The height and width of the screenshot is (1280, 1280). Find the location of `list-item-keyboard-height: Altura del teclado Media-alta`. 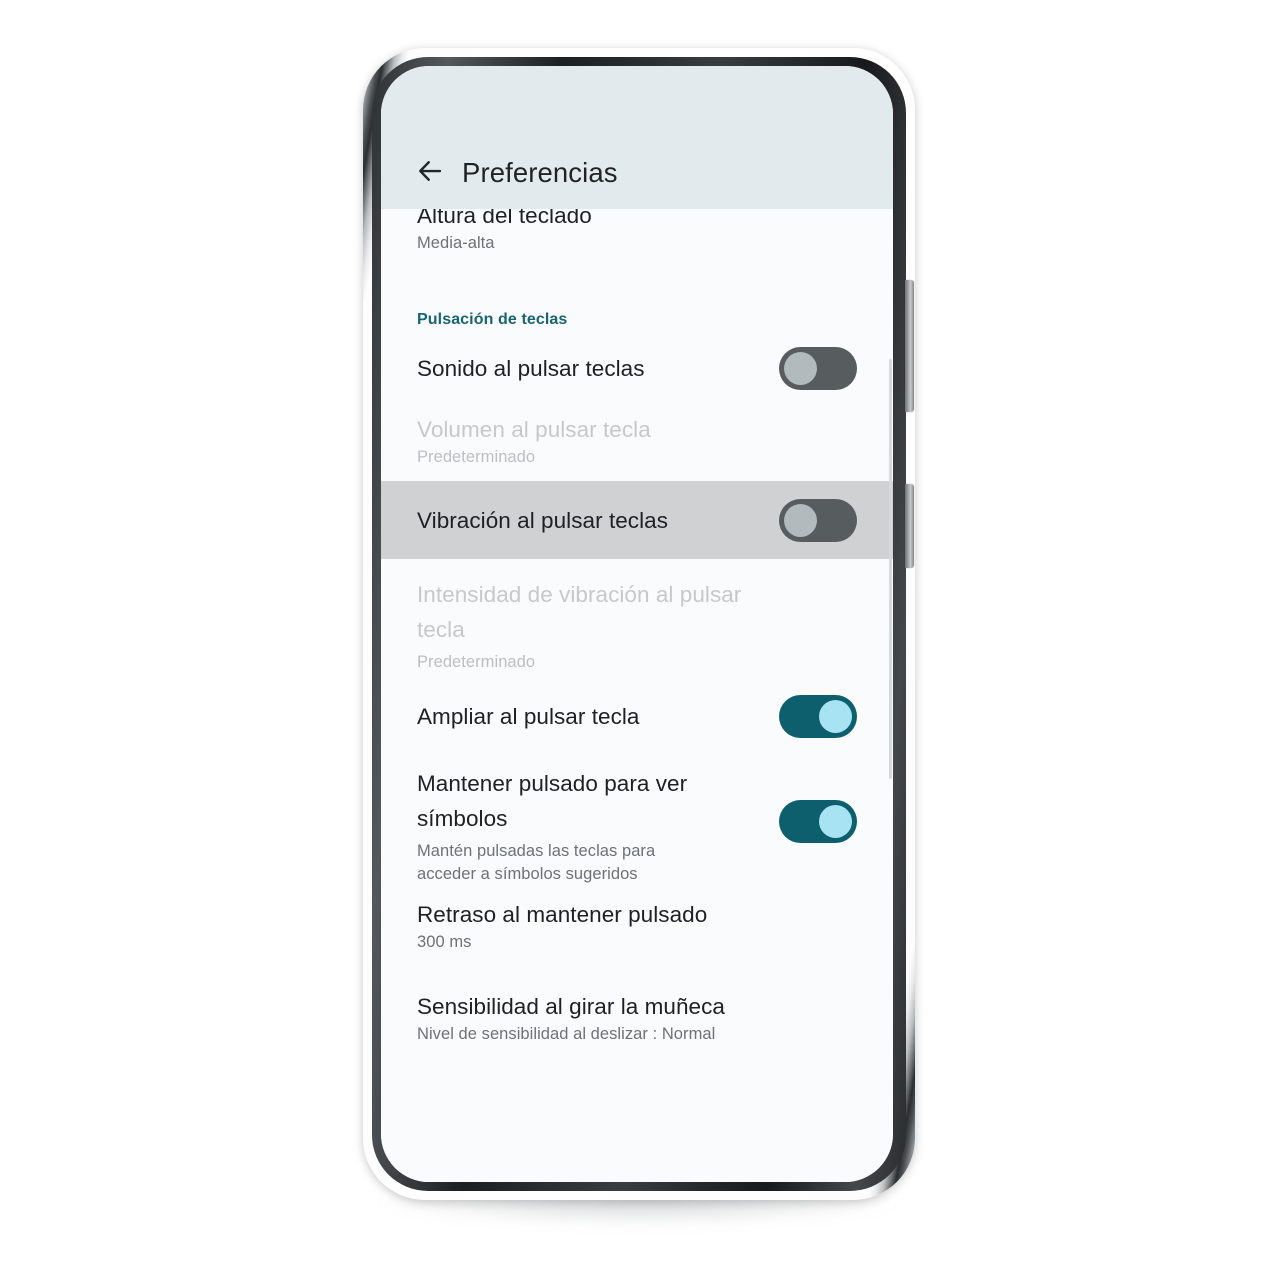

list-item-keyboard-height: Altura del teclado Media-alta is located at coordinates (637, 248).